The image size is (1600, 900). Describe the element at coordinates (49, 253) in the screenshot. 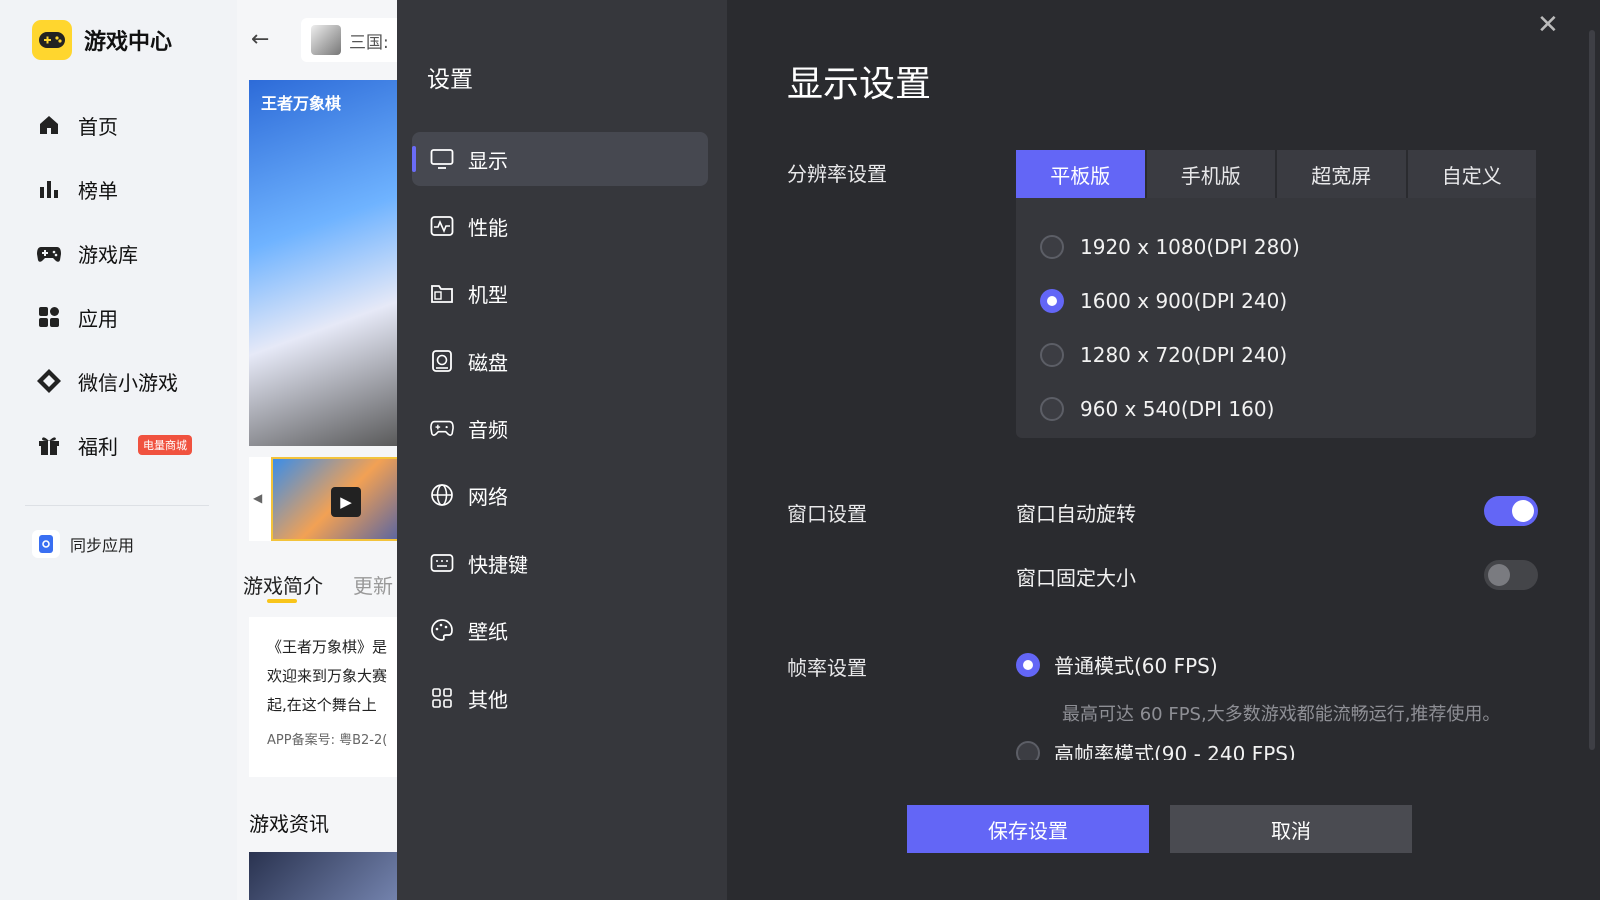

I see `gamepad-icon` at that location.